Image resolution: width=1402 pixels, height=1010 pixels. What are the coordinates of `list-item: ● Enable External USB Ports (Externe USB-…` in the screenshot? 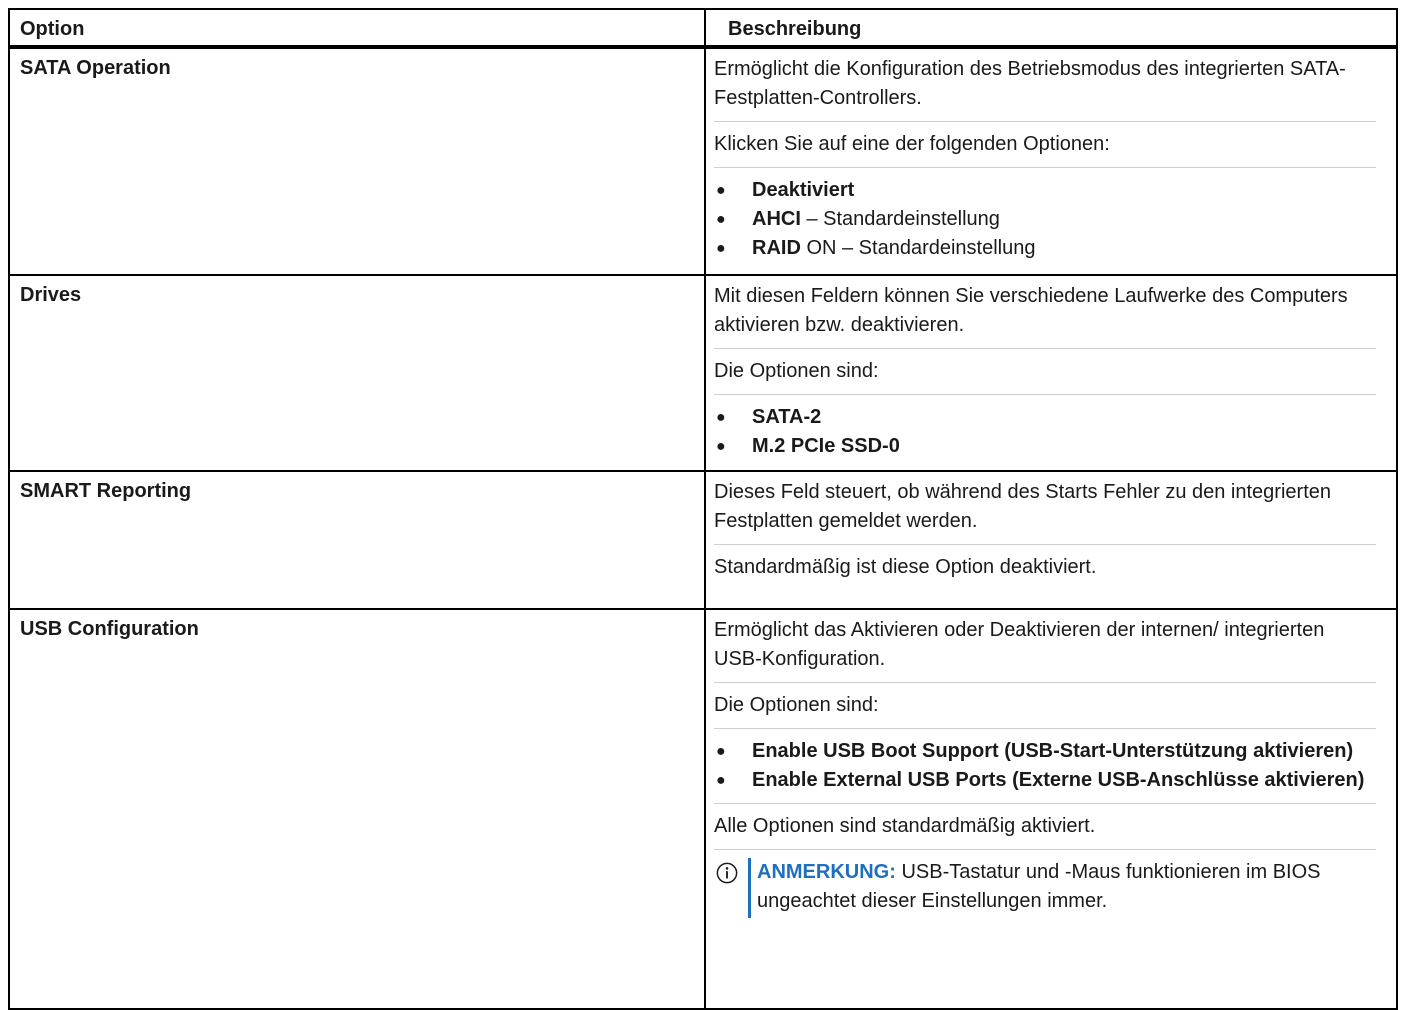 It's located at (1045, 780).